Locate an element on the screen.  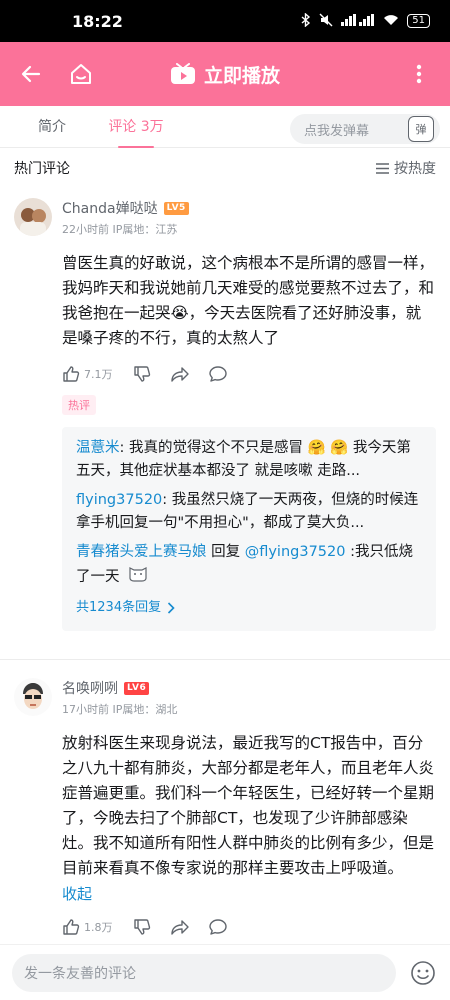
level-badge: LV6 is located at coordinates (137, 688).